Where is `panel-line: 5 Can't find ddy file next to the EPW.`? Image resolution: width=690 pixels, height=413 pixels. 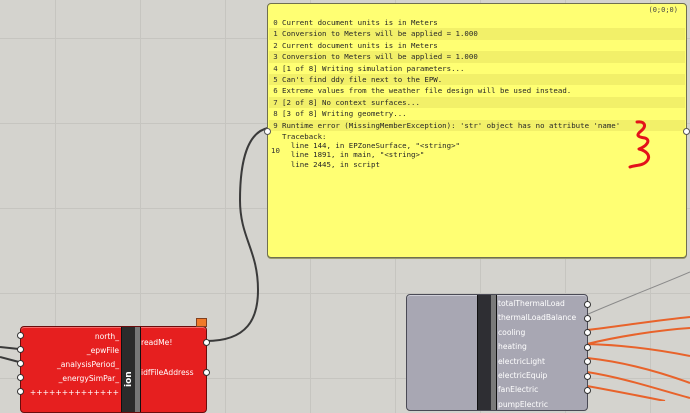 panel-line: 5 Can't find ddy file next to the EPW. is located at coordinates (477, 80).